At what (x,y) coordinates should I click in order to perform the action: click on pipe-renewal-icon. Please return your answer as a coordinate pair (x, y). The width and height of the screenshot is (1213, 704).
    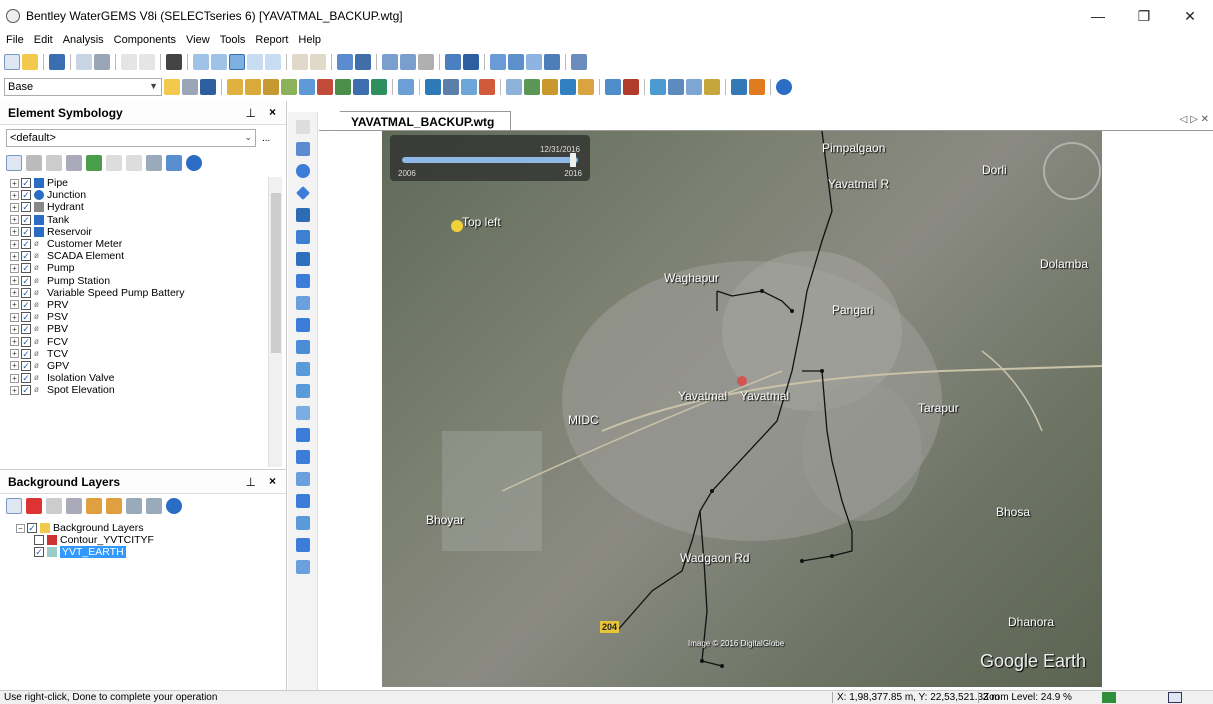
    Looking at the image, I should click on (361, 87).